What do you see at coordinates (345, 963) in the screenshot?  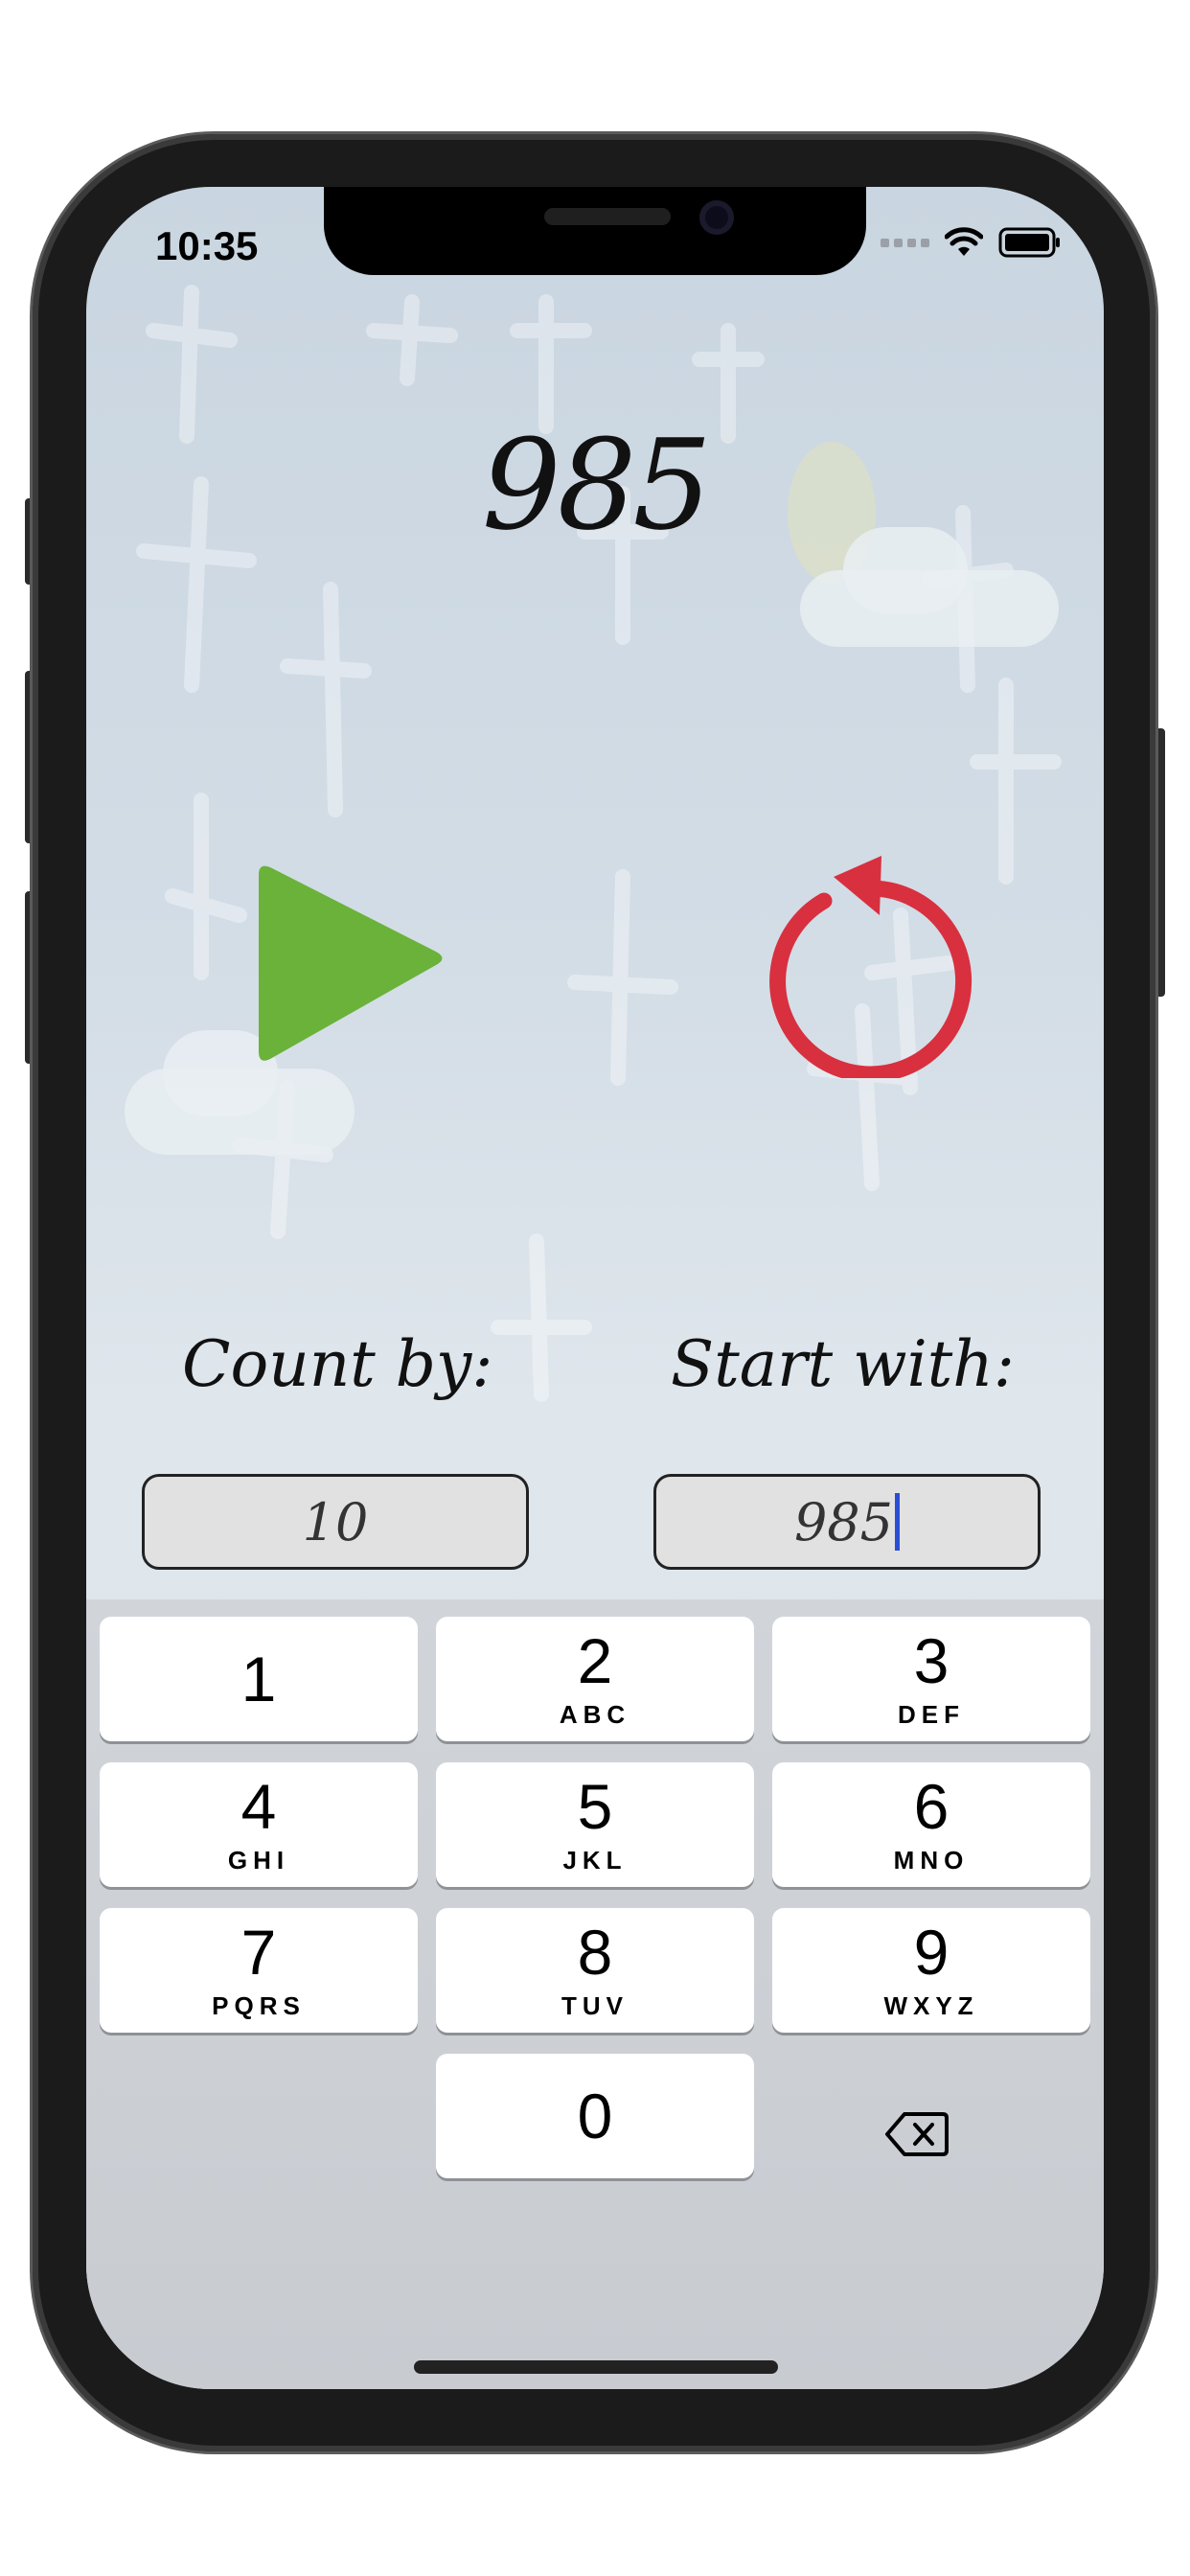 I see `play-icon` at bounding box center [345, 963].